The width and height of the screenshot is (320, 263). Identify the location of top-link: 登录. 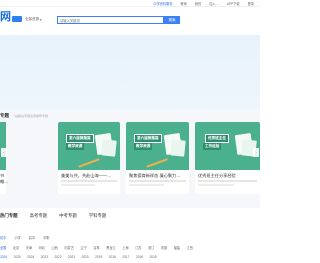
(251, 3).